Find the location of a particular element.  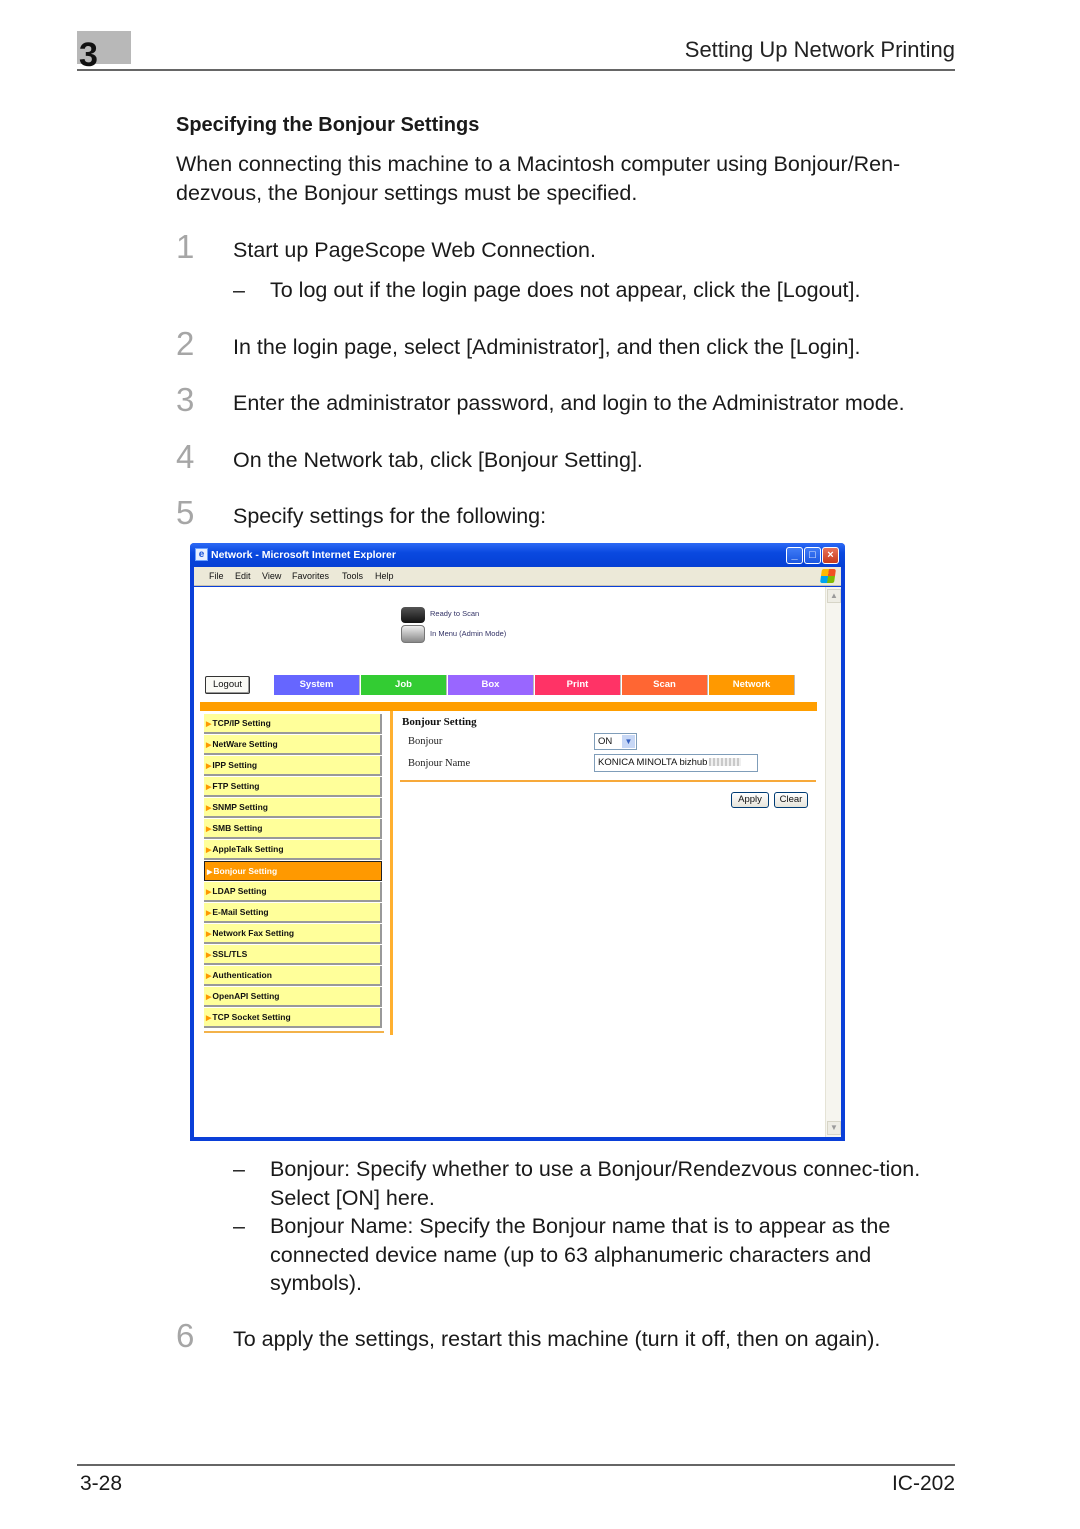

nav-item-tcp-socket: ▶TCP Socket Setting is located at coordinates (293, 1018).